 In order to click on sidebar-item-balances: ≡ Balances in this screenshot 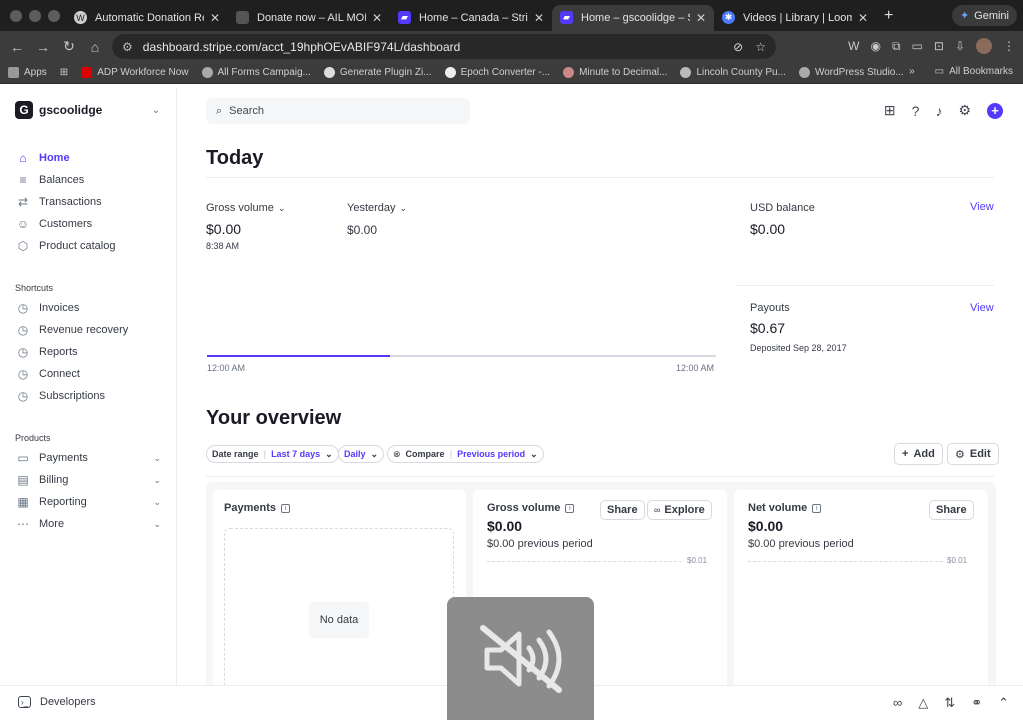, I will do `click(88, 180)`.